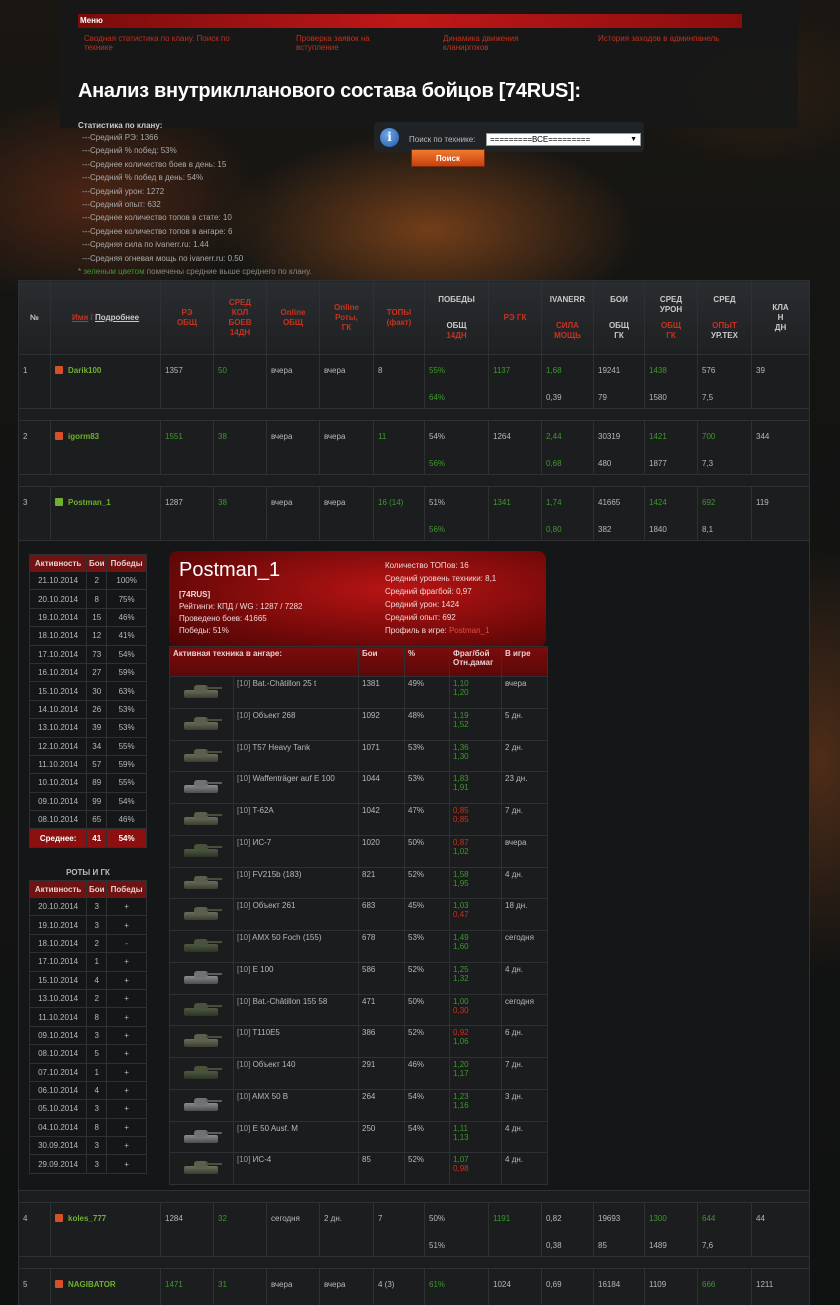 This screenshot has width=840, height=1305. What do you see at coordinates (359, 851) in the screenshot?
I see `tank-row: [10] ИС-7 1020 50% 0,87 1,02 вчера` at bounding box center [359, 851].